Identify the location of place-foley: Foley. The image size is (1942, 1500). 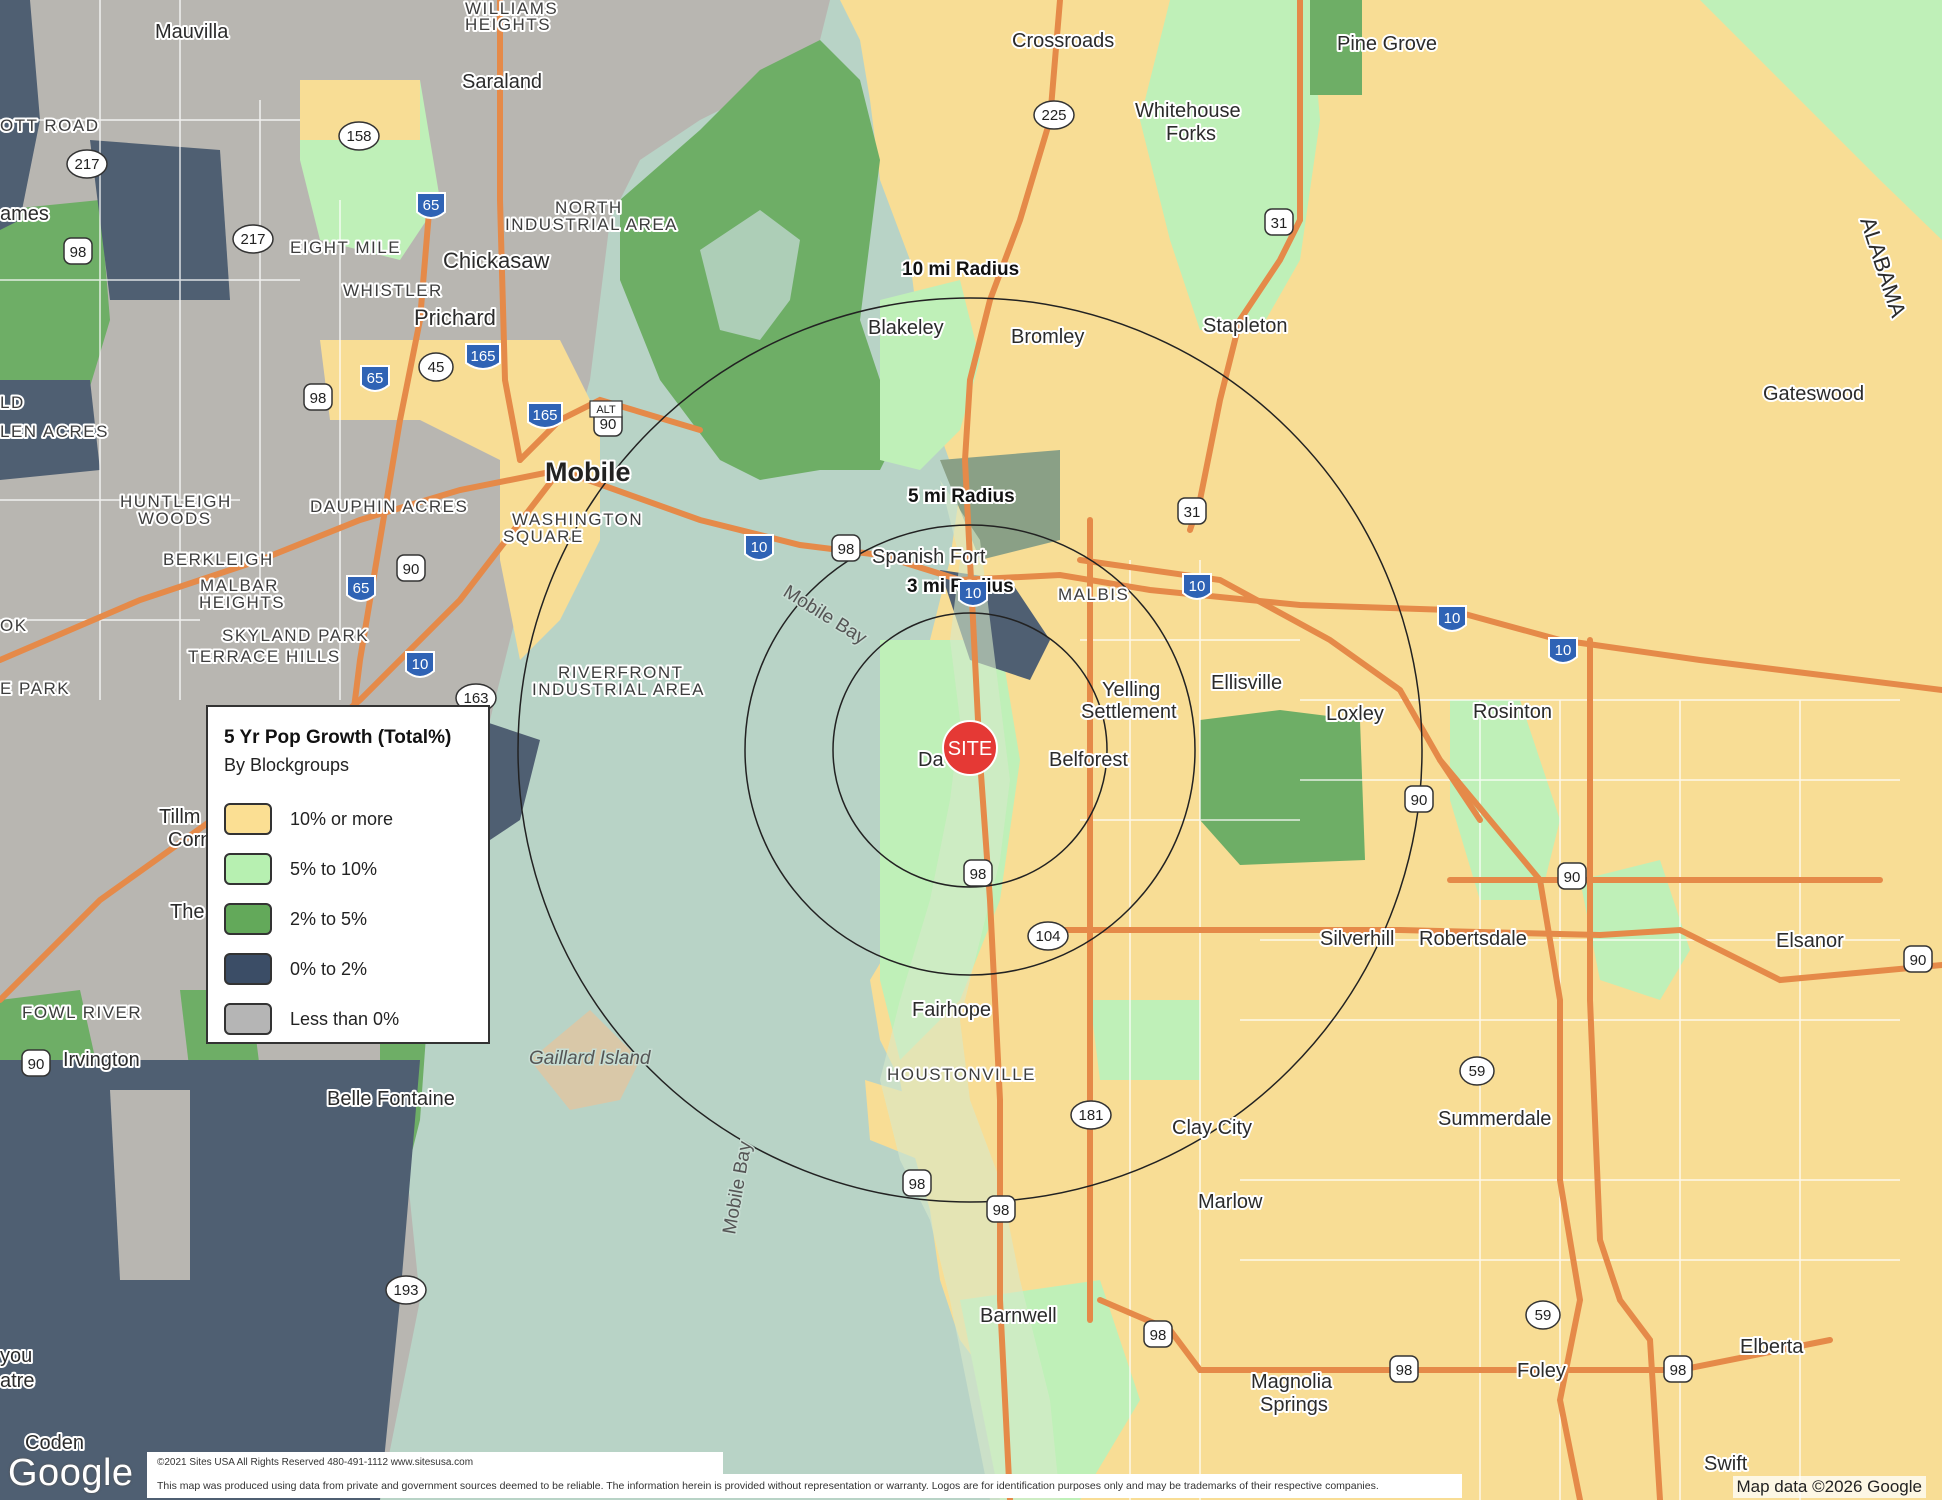
(1541, 1371).